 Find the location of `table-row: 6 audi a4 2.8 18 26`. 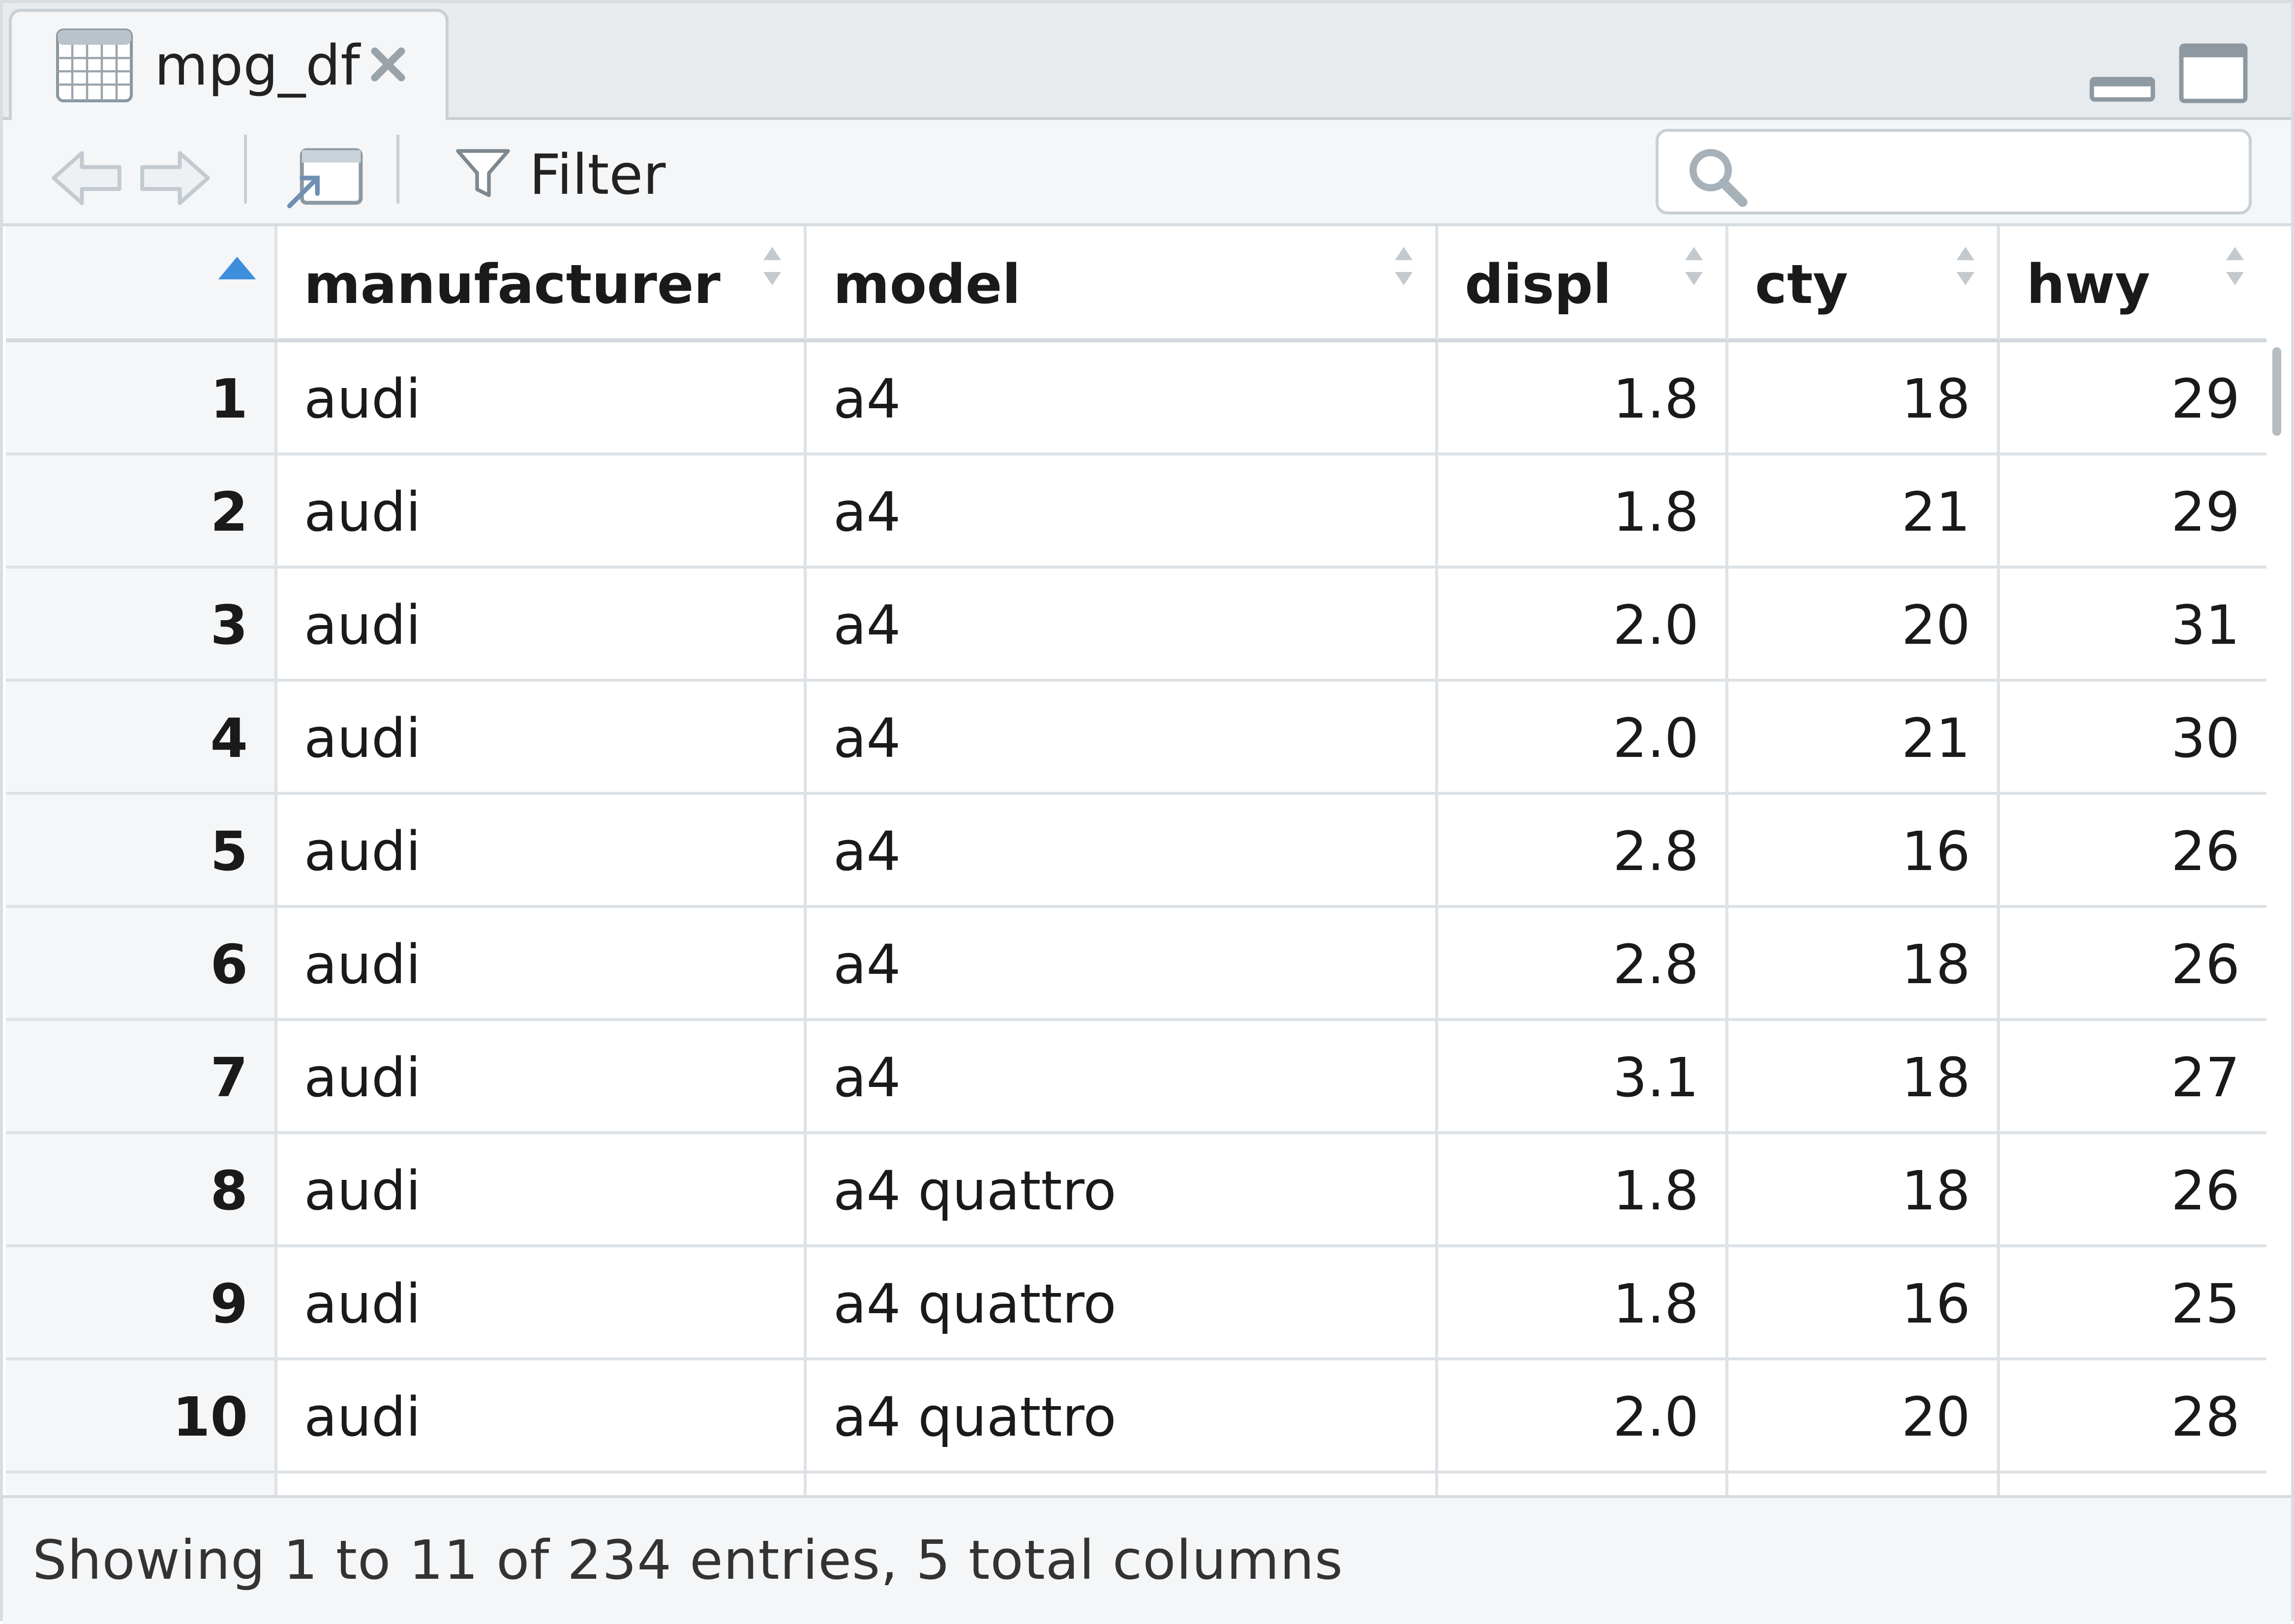

table-row: 6 audi a4 2.8 18 26 is located at coordinates (1136, 964).